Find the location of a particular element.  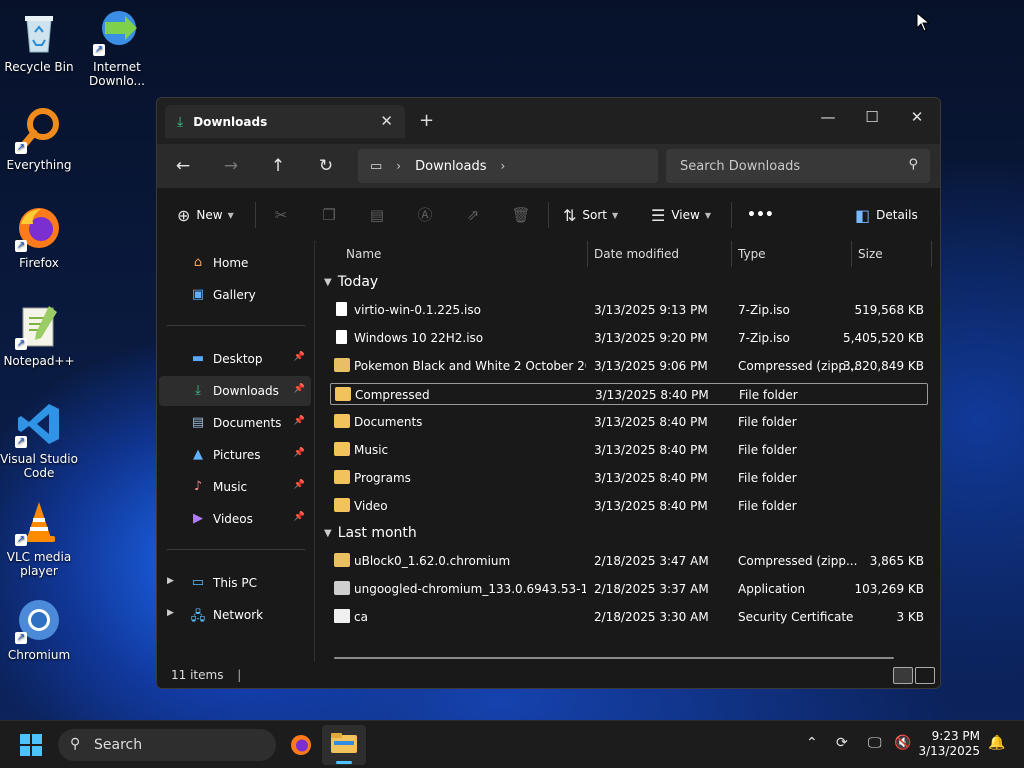

table-row-selected: Compressed 3/13/2025 8:40 PM File folder is located at coordinates (629, 394).